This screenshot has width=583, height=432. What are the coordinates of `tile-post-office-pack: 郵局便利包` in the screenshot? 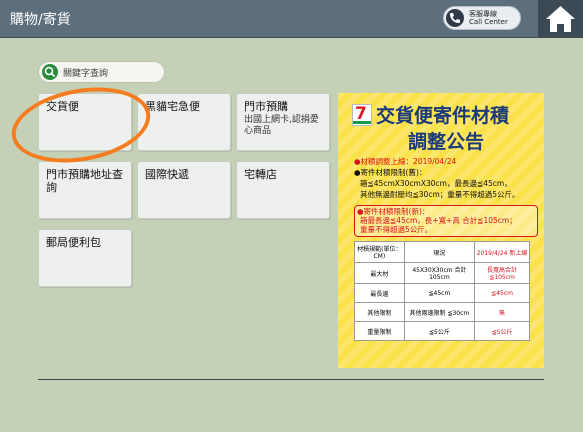 It's located at (85, 258).